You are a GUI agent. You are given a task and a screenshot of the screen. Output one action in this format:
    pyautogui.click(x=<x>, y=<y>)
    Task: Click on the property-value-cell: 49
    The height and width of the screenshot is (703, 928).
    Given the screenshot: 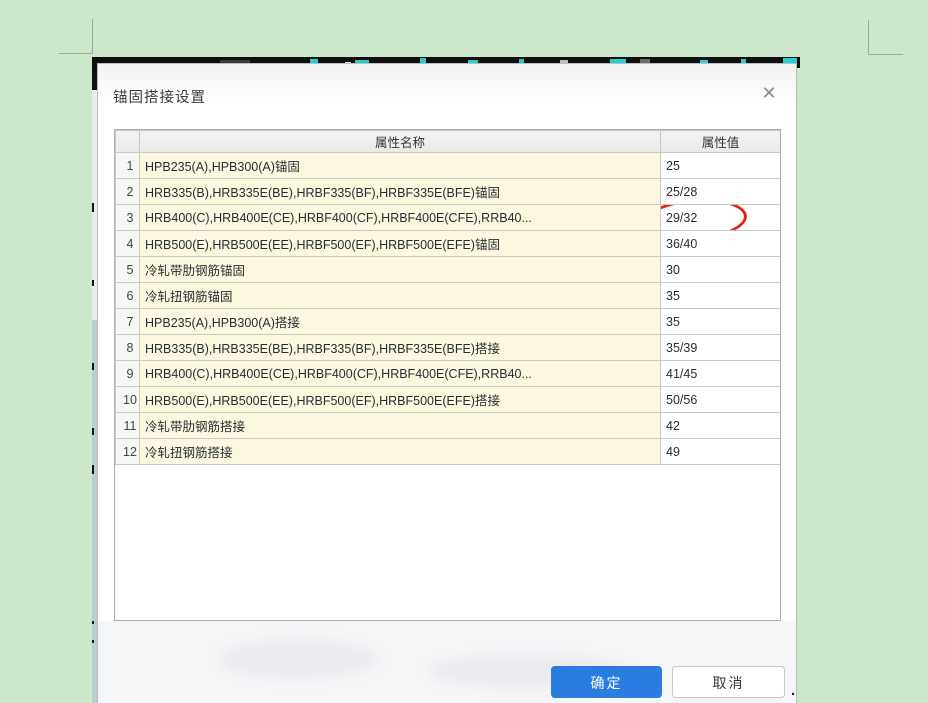 What is the action you would take?
    pyautogui.click(x=720, y=451)
    